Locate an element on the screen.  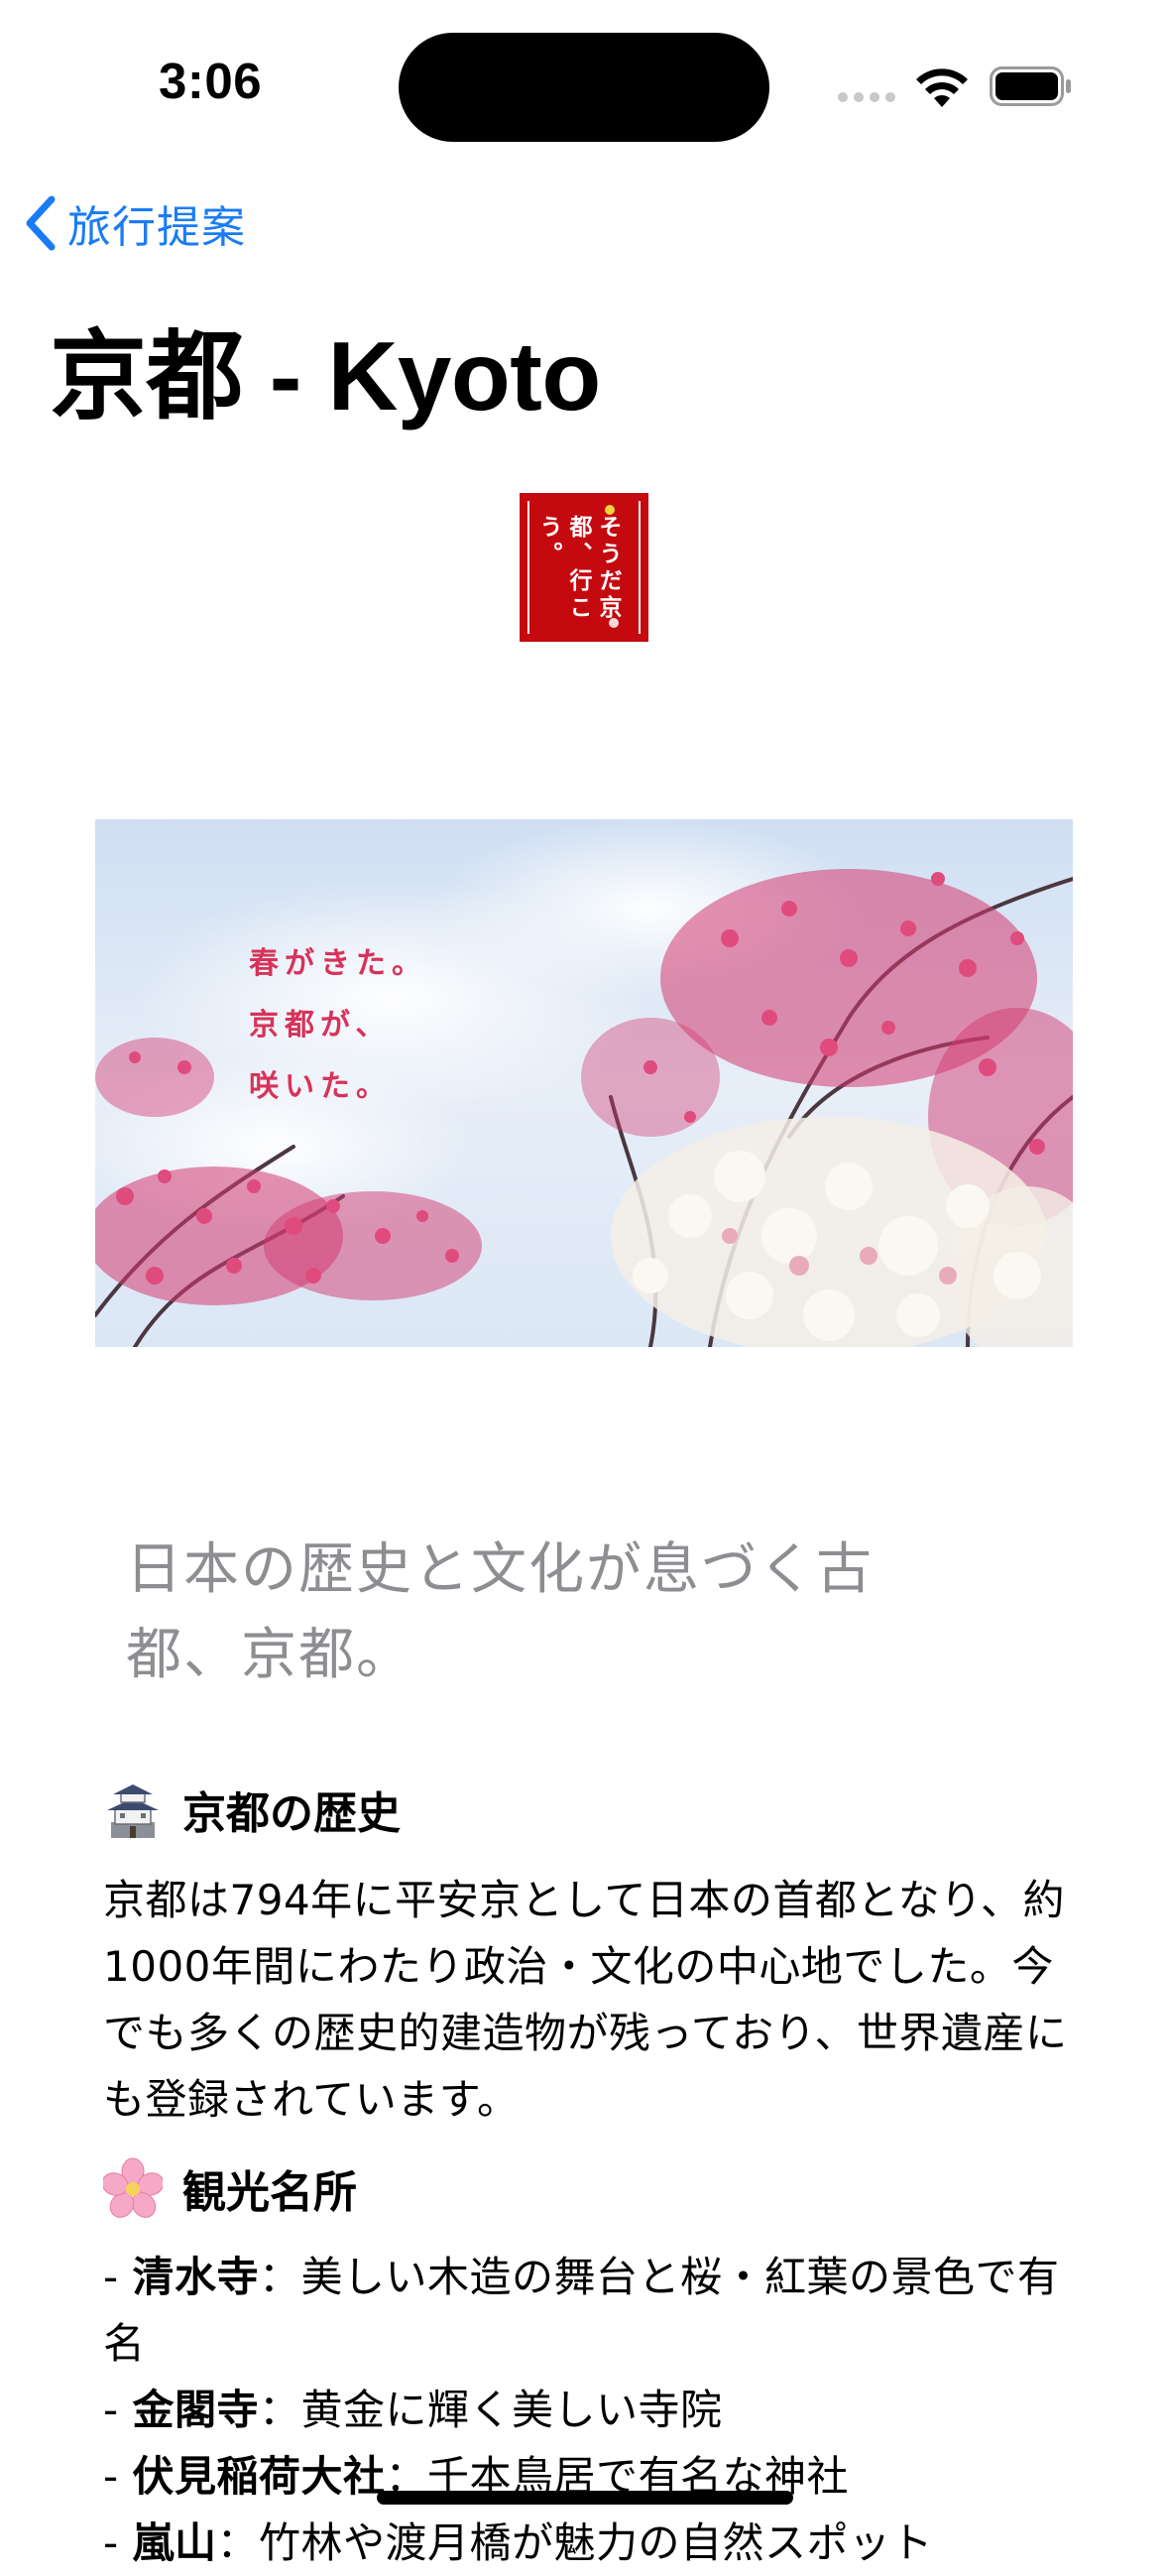
hero-copy: 春がきた。 京都が、 咲いた。 is located at coordinates (338, 1025).